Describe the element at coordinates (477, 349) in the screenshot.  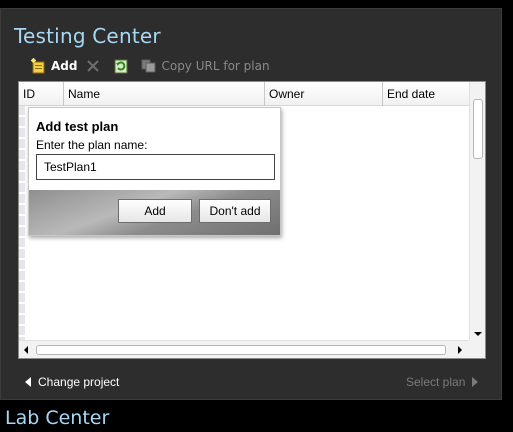
I see `scrollbar-corner` at that location.